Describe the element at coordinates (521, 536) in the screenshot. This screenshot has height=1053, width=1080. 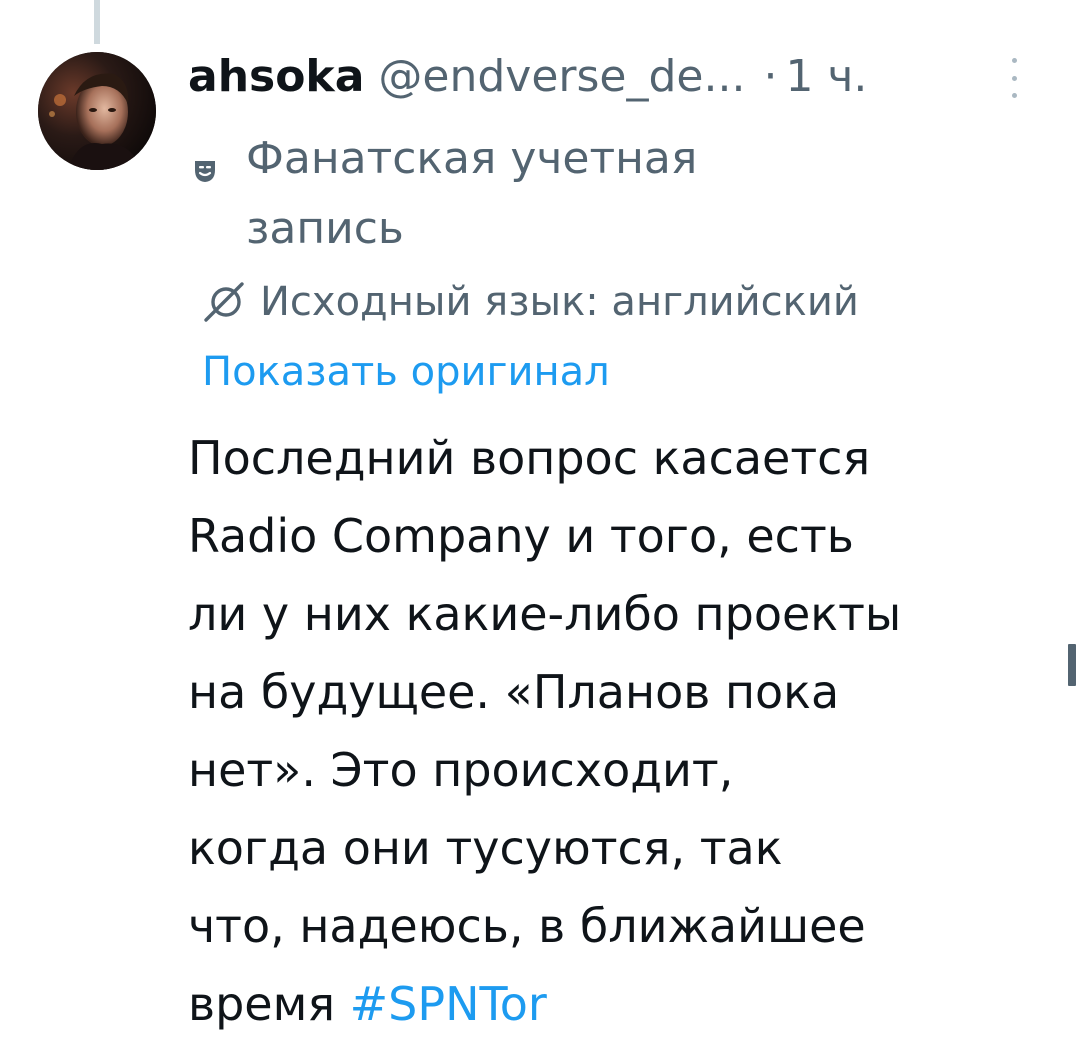
I see `tweet-text-line: Radio Company и того, есть` at that location.